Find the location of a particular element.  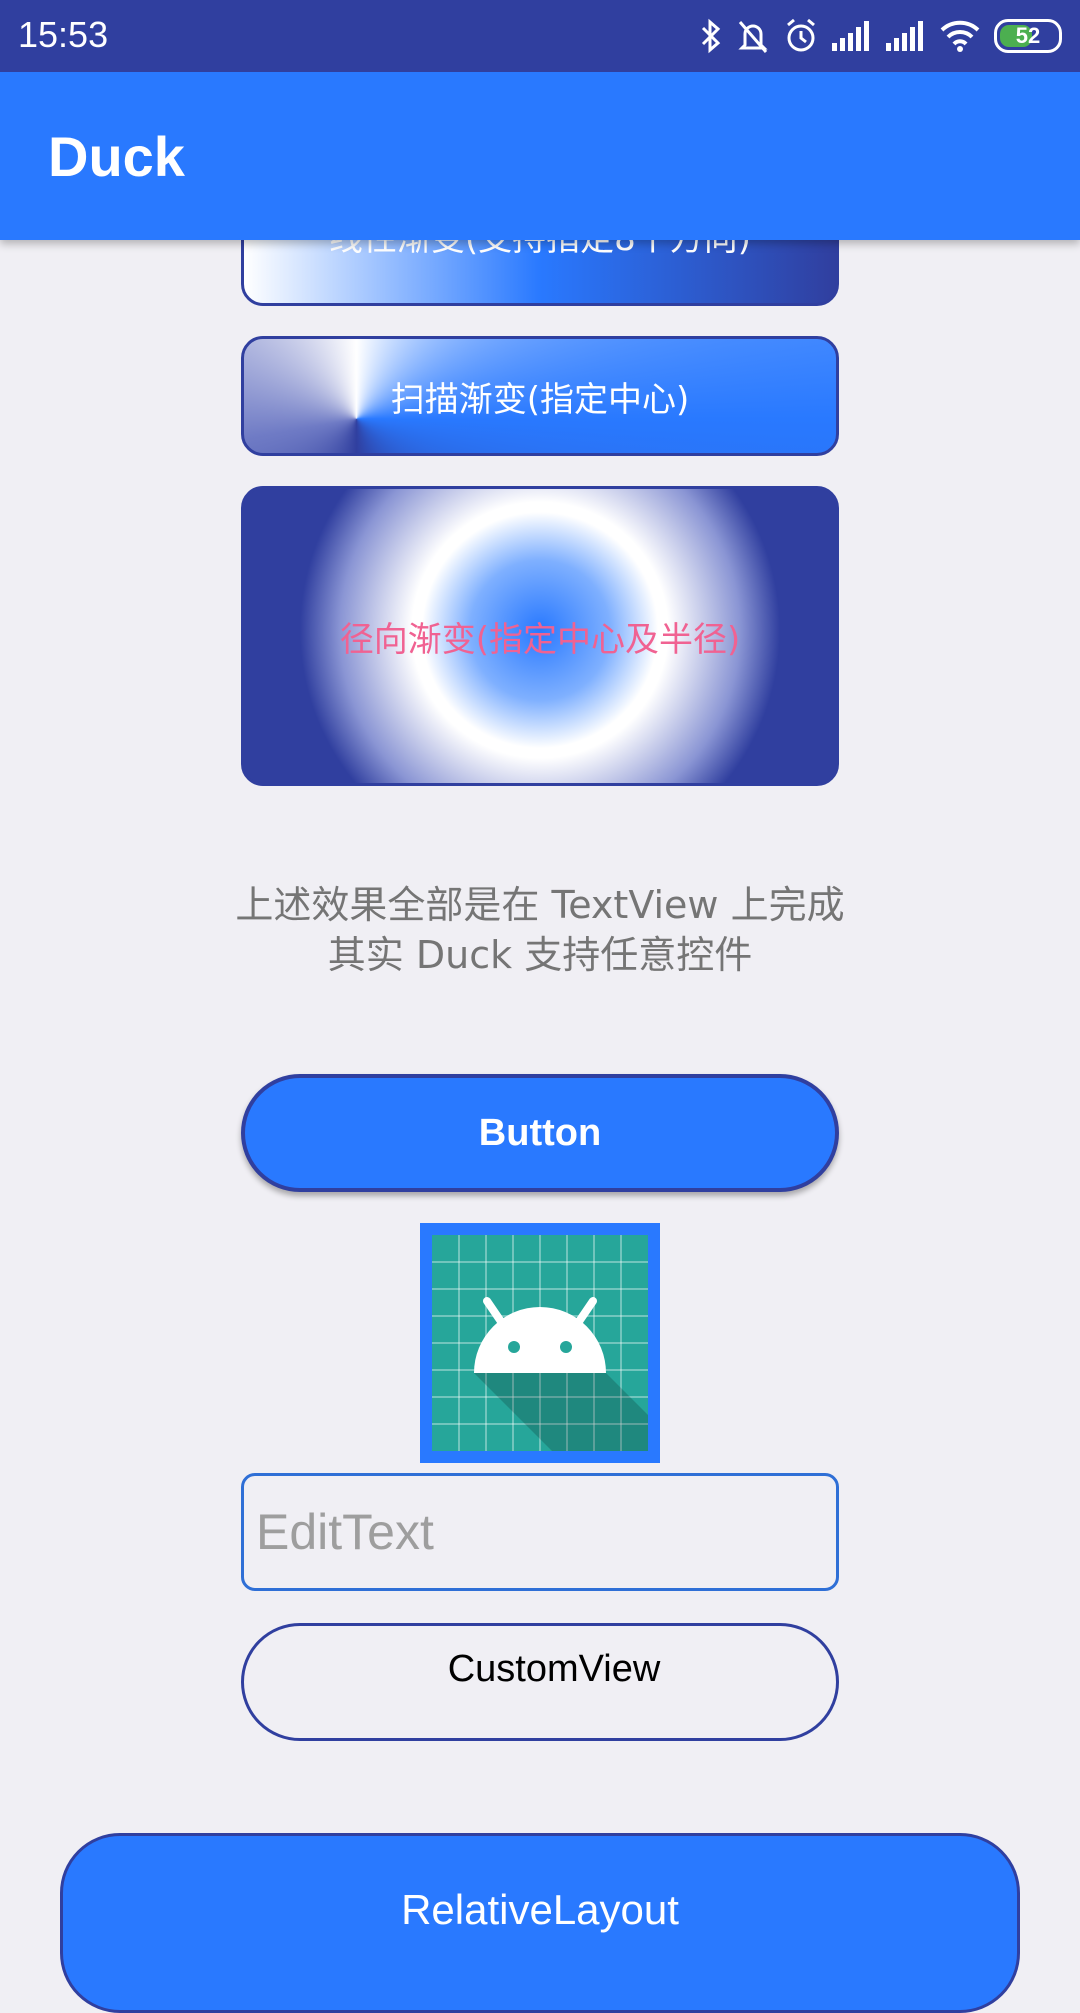

status-bar: 15:53 52 is located at coordinates (540, 36).